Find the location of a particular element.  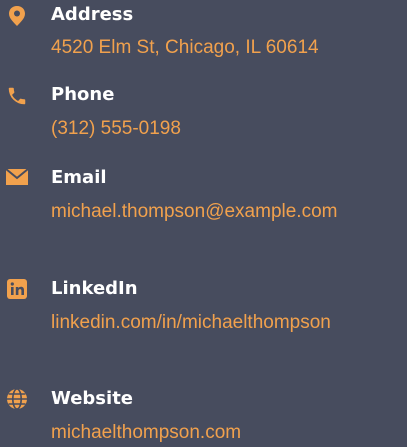

contact-label: Website is located at coordinates (92, 398).